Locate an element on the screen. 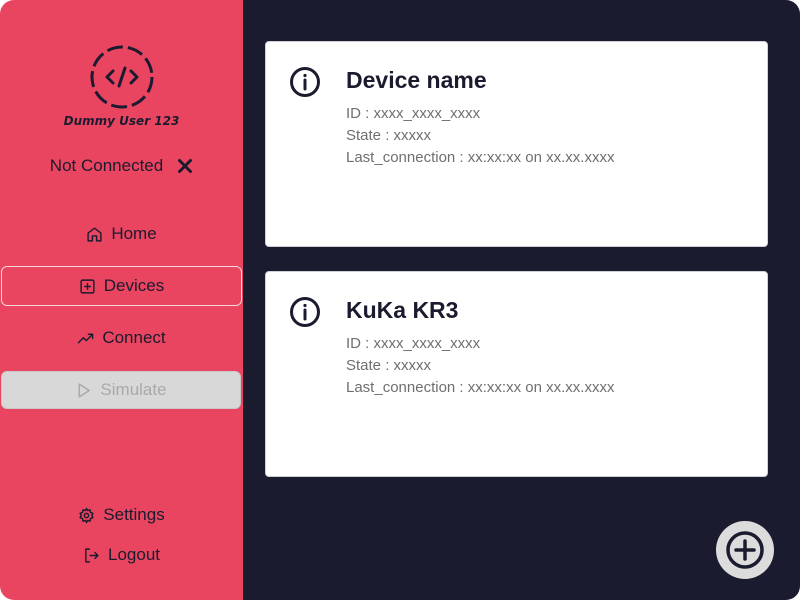  add-device-button is located at coordinates (745, 550).